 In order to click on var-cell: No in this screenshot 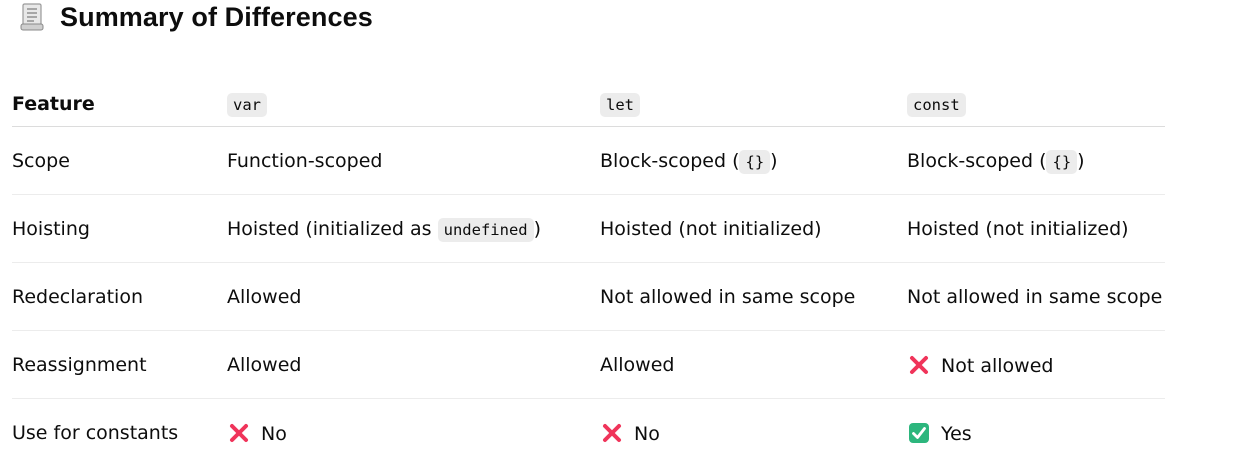, I will do `click(413, 433)`.